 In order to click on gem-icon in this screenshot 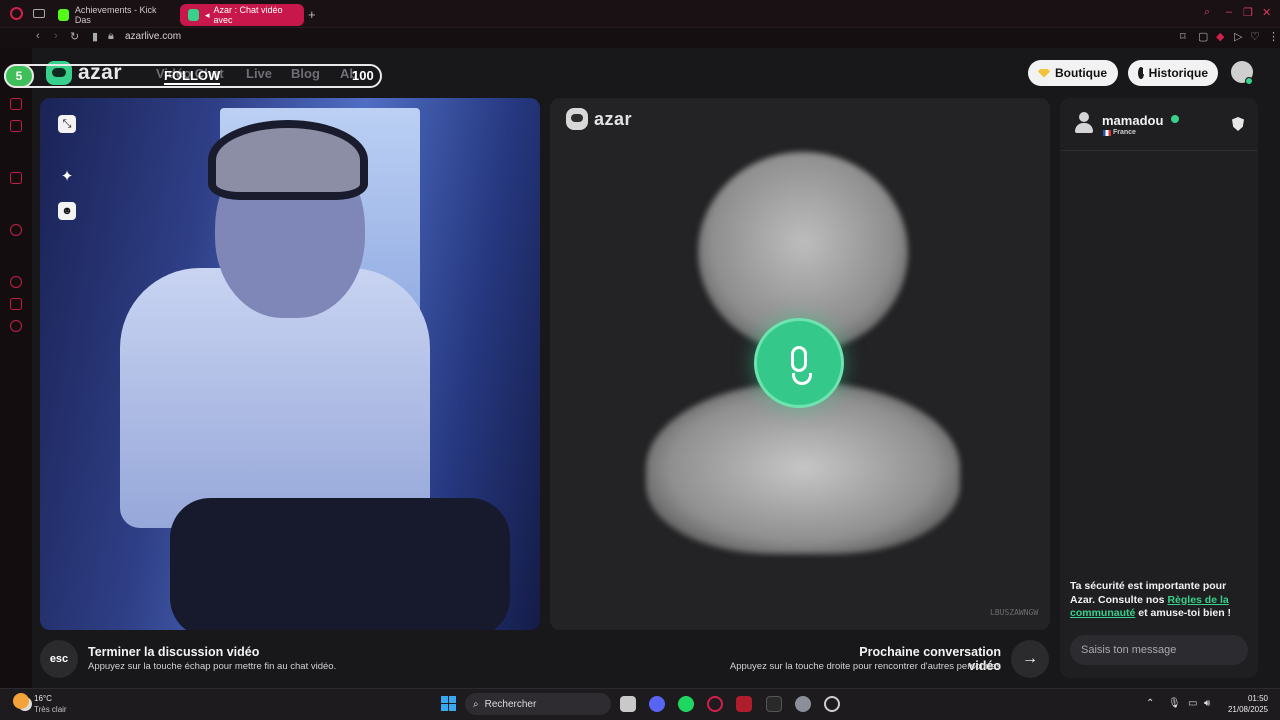, I will do `click(1044, 73)`.